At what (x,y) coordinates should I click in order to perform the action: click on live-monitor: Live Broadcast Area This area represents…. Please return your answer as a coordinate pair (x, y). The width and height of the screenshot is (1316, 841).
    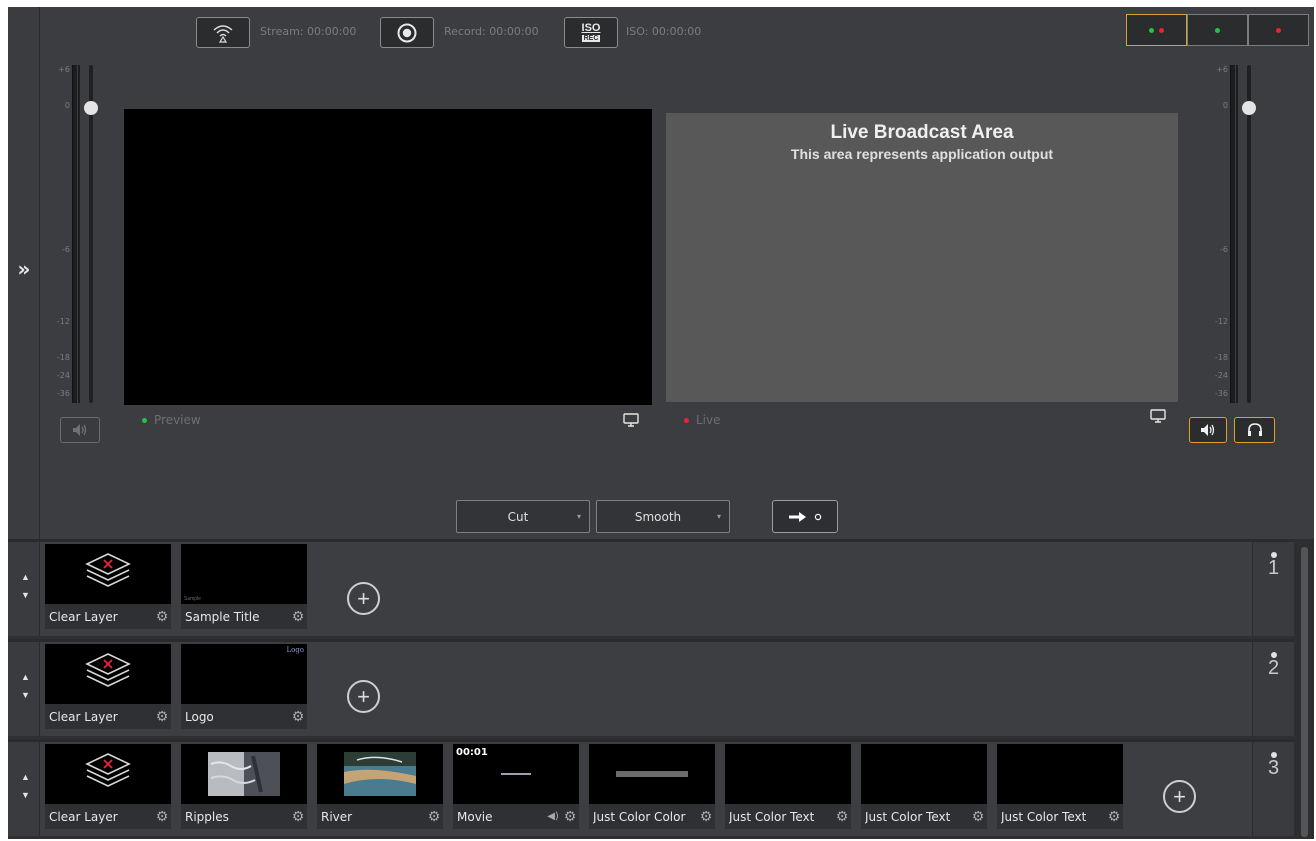
    Looking at the image, I should click on (922, 257).